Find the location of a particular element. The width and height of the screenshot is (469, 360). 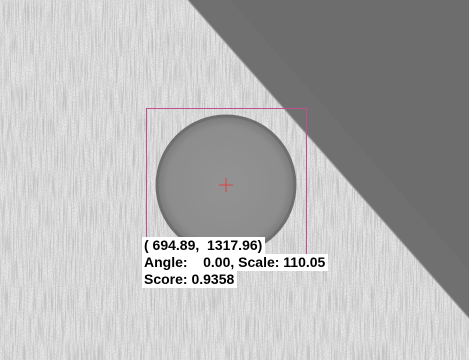

angle-value: 0.00 is located at coordinates (217, 262).